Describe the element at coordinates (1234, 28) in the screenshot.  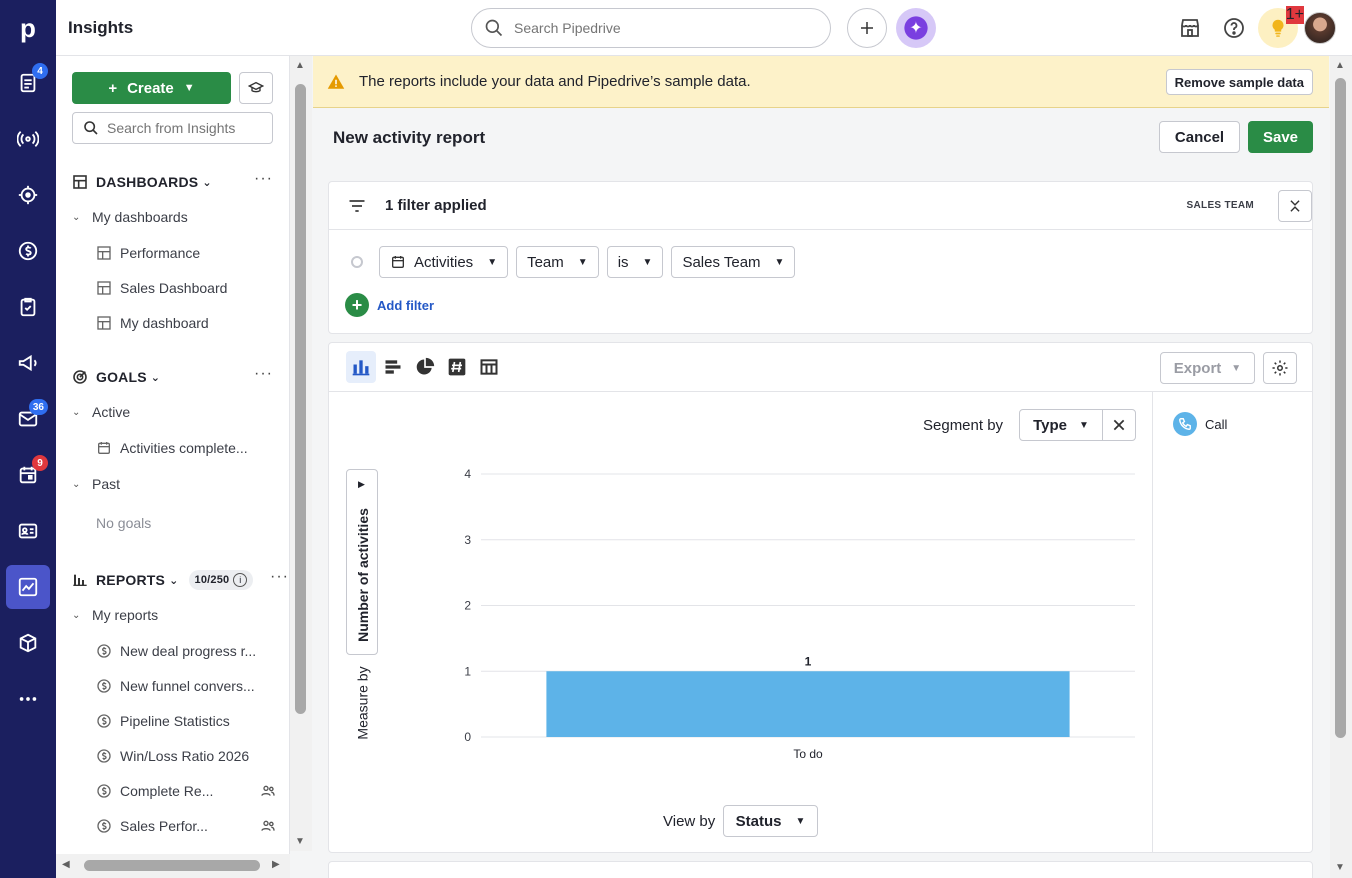
I see `help-icon` at that location.